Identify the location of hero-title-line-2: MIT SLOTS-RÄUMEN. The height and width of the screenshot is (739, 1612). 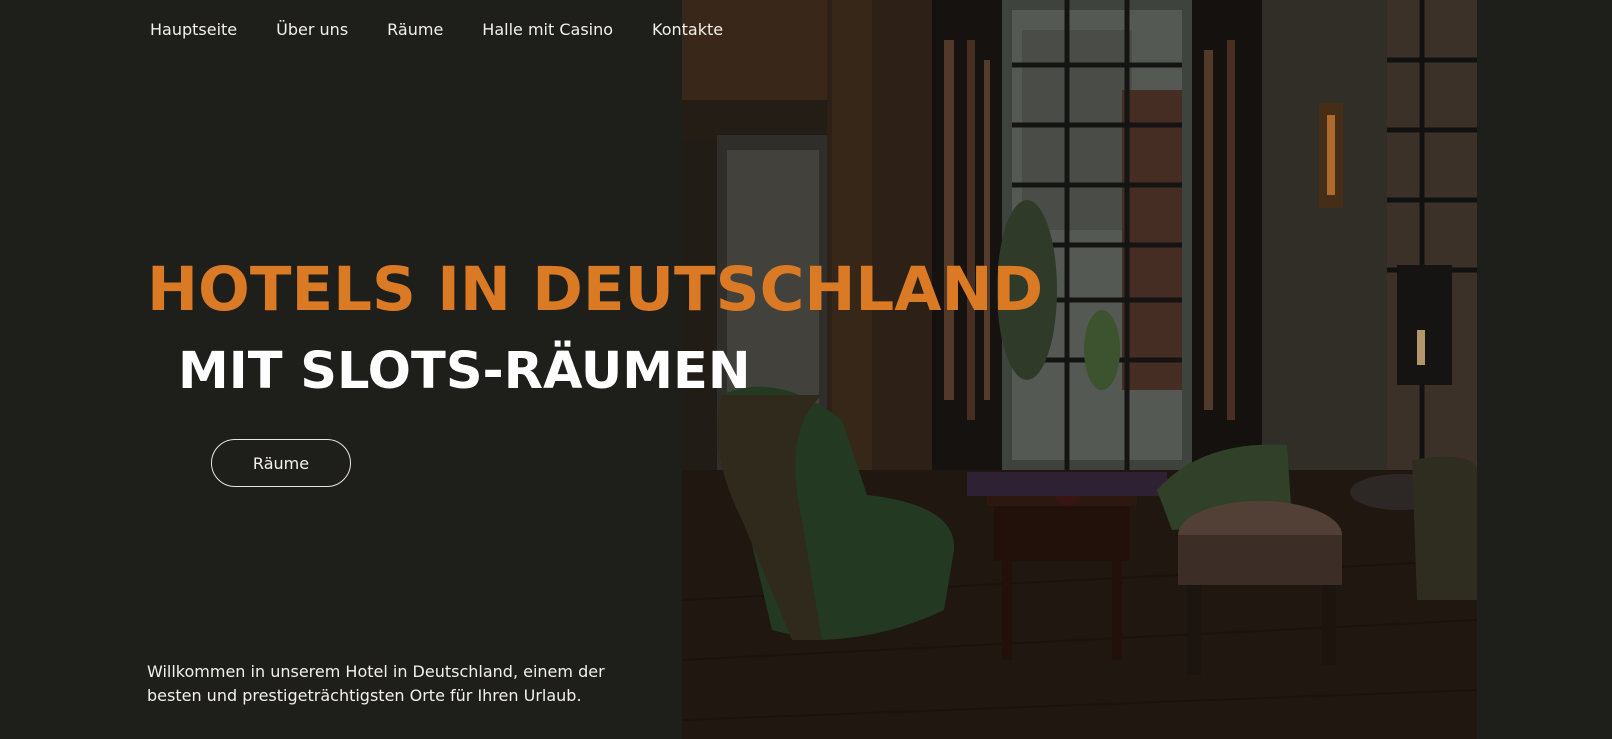
(464, 371).